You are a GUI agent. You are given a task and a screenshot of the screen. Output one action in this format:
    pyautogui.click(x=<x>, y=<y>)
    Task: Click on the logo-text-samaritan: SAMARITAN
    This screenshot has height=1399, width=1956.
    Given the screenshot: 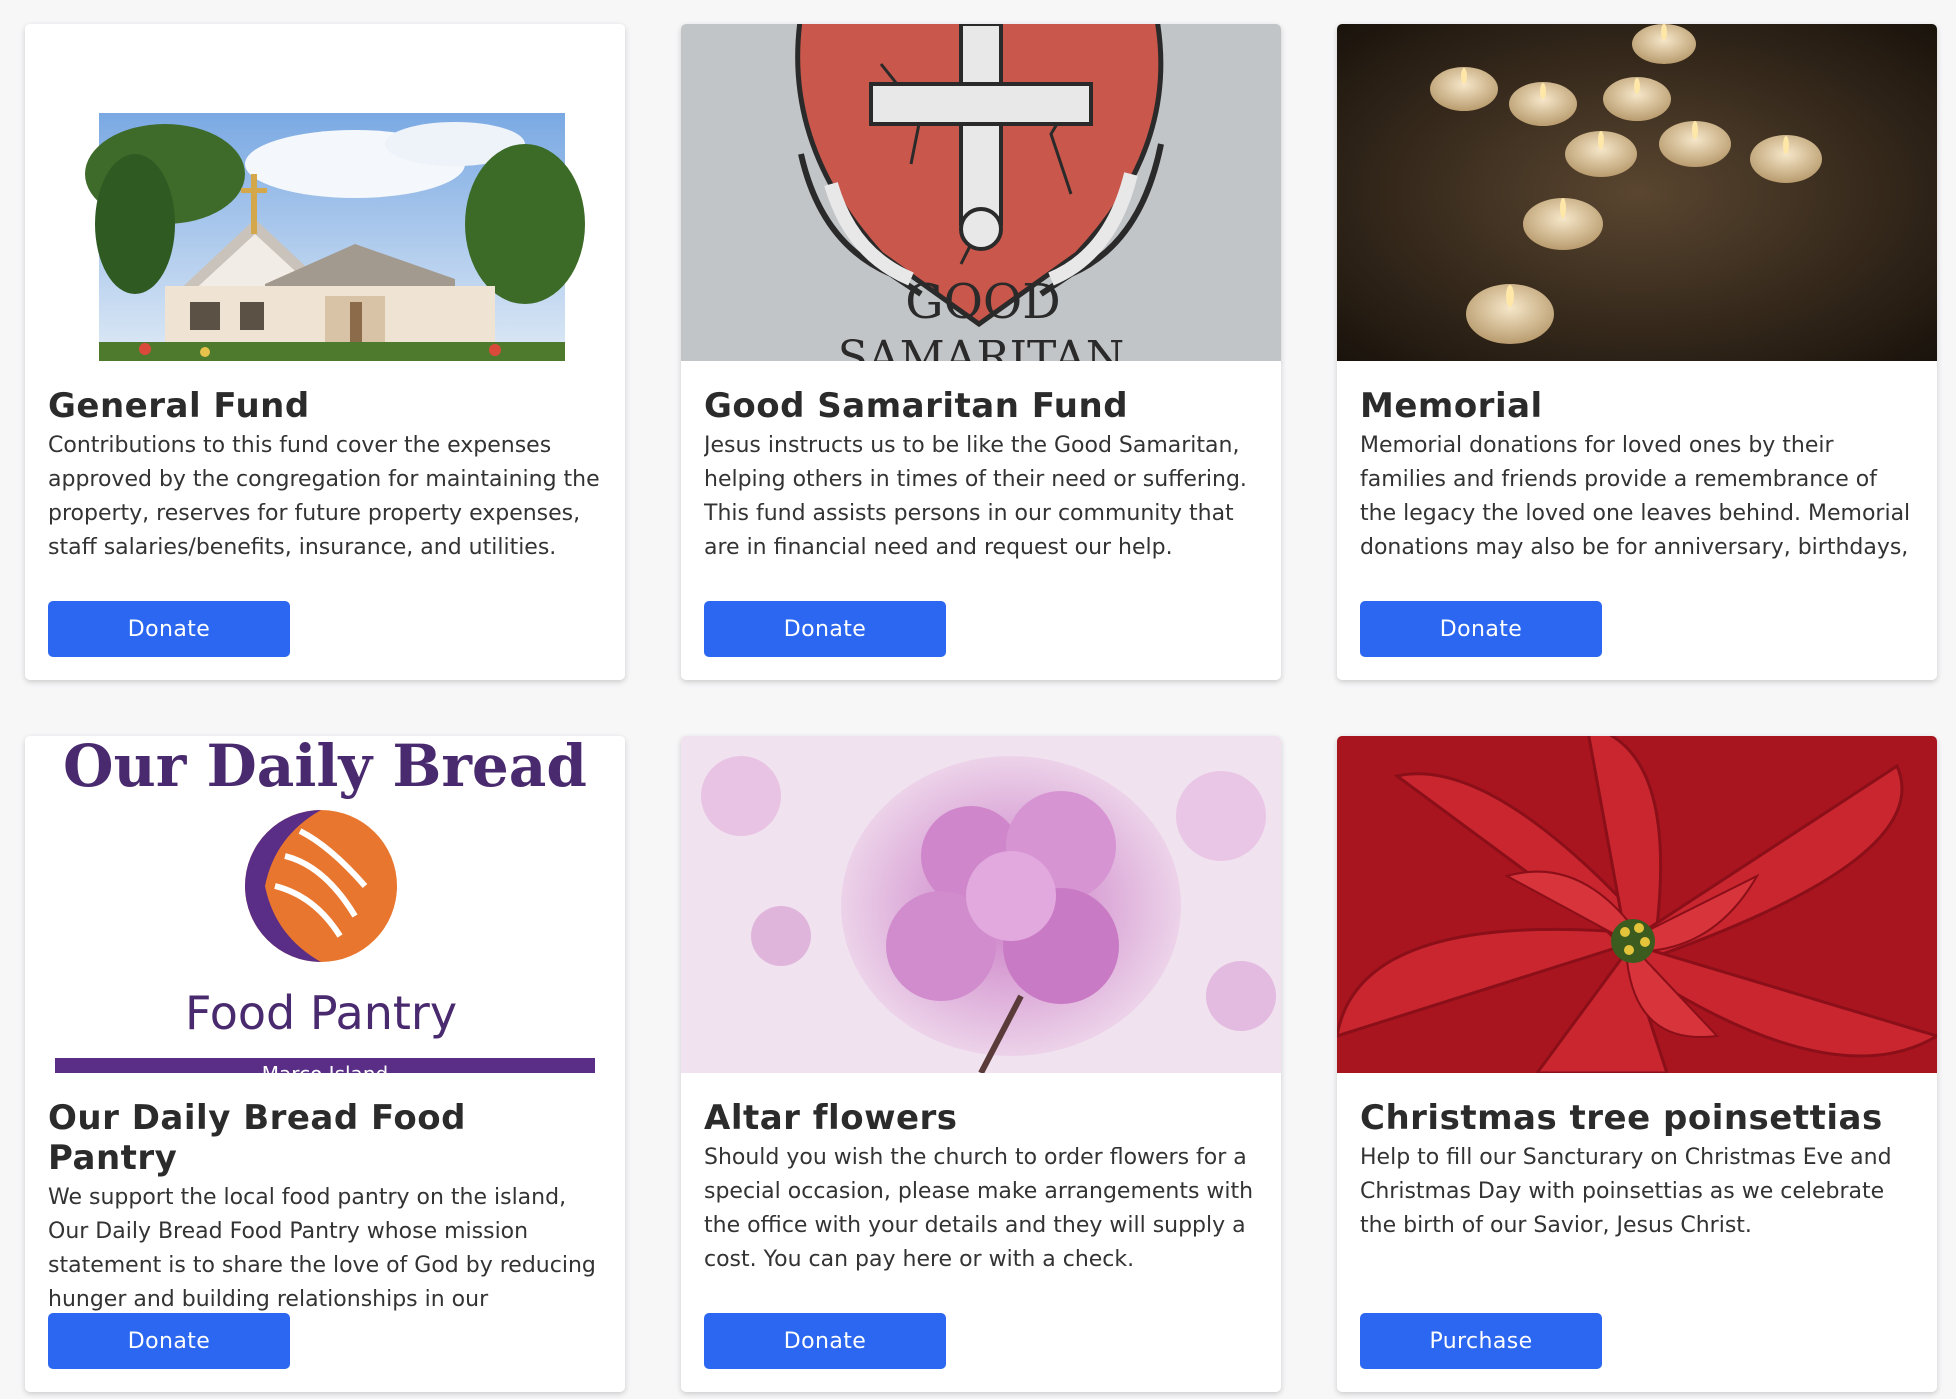 What is the action you would take?
    pyautogui.click(x=981, y=346)
    